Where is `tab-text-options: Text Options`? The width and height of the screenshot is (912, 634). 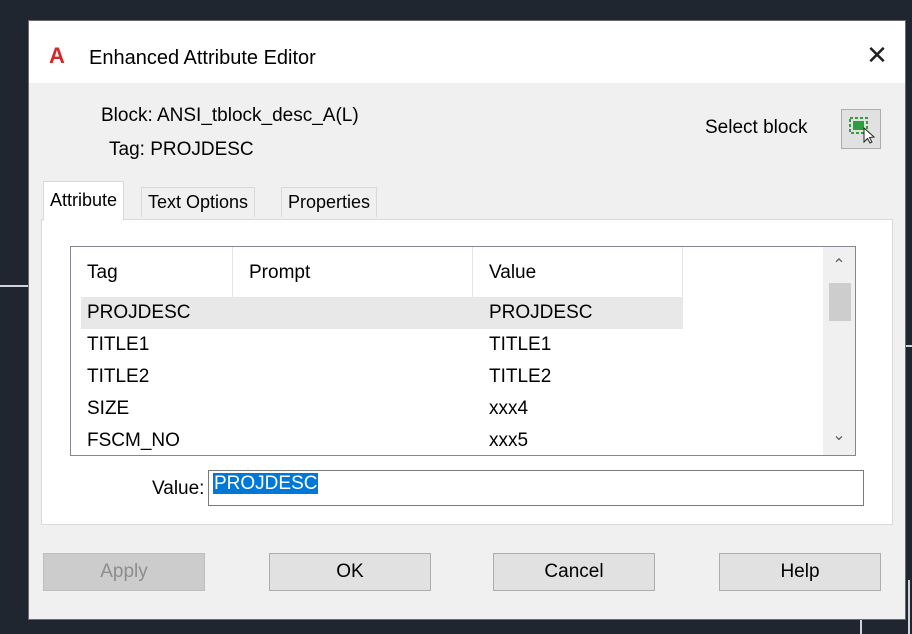 tab-text-options: Text Options is located at coordinates (198, 202).